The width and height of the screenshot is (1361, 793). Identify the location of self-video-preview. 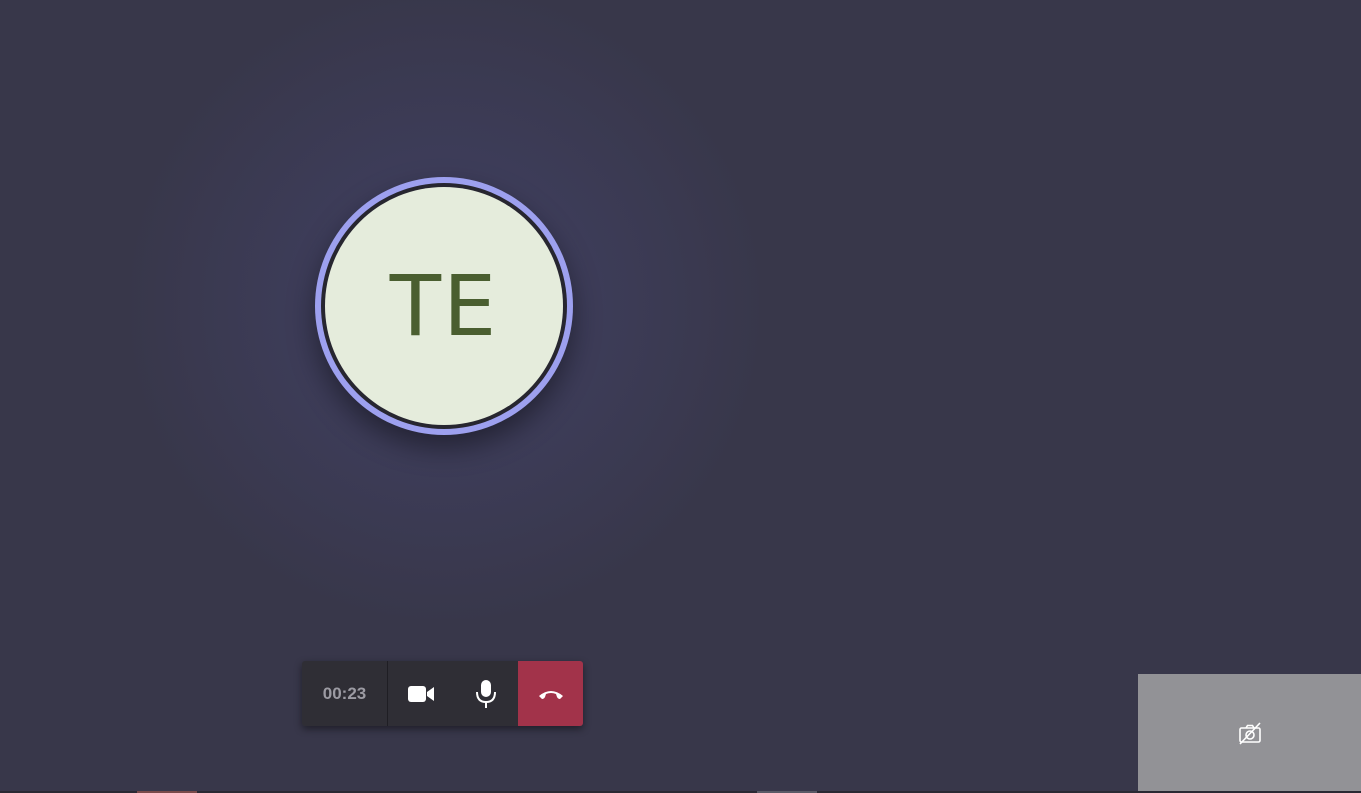
(1249, 732).